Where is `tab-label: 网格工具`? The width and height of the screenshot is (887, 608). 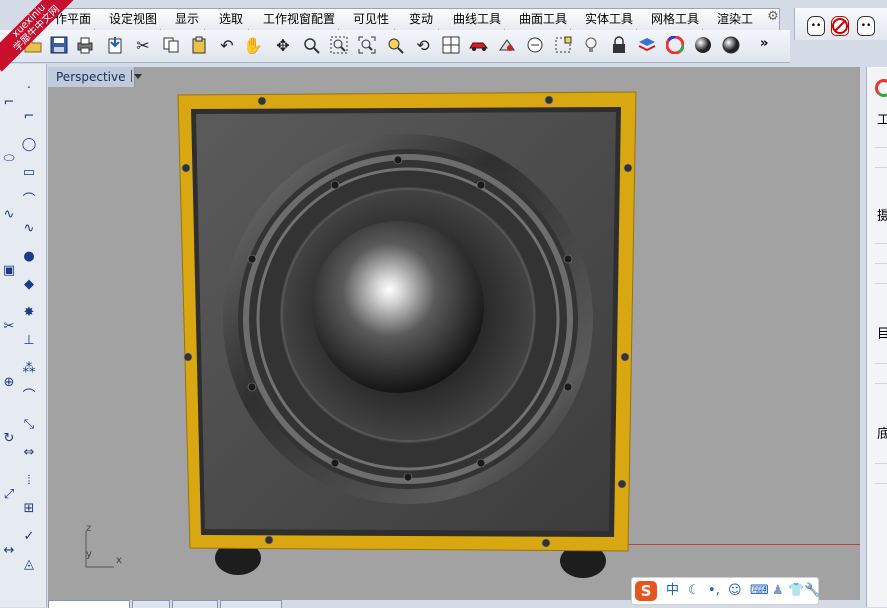
tab-label: 网格工具 is located at coordinates (675, 19).